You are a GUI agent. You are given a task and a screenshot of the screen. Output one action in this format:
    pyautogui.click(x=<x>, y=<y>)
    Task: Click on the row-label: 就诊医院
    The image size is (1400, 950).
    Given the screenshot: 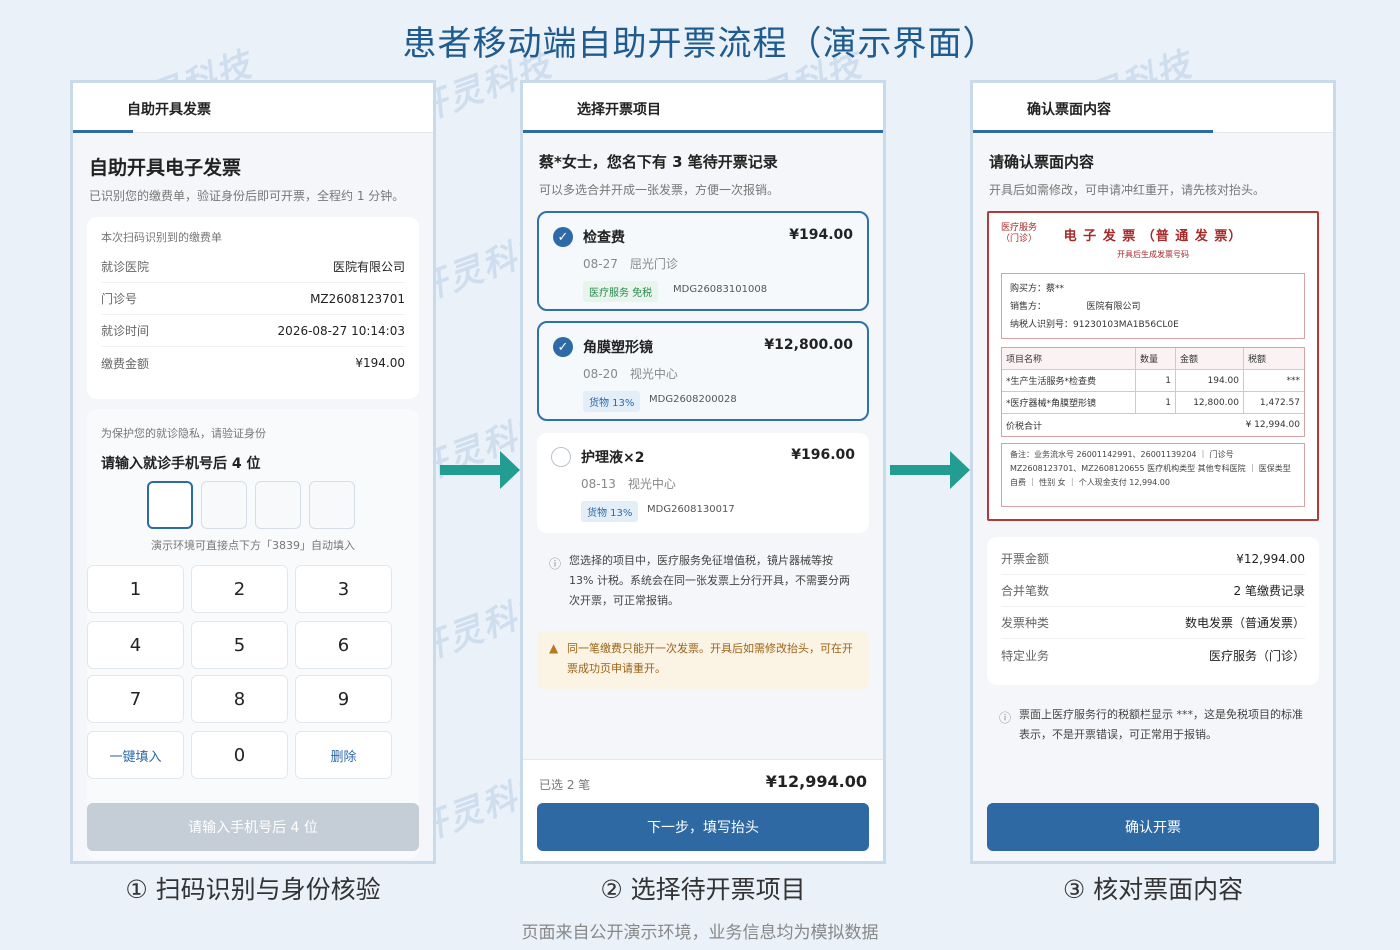 What is the action you would take?
    pyautogui.click(x=125, y=267)
    